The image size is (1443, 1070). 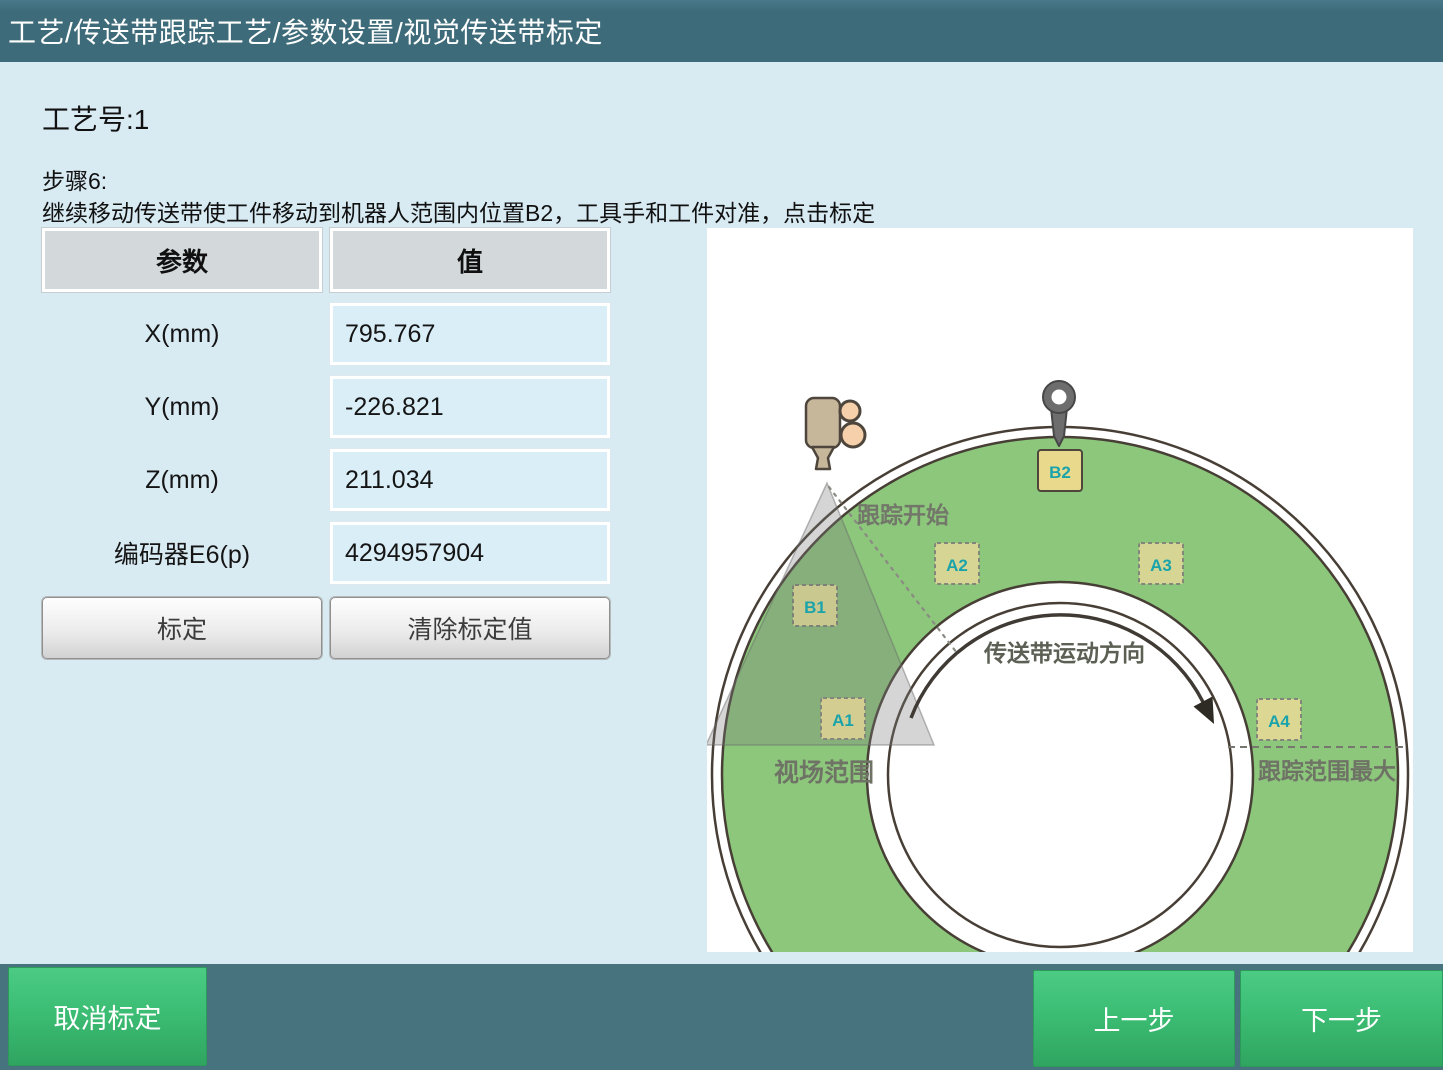 What do you see at coordinates (835, 433) in the screenshot?
I see `camera-icon` at bounding box center [835, 433].